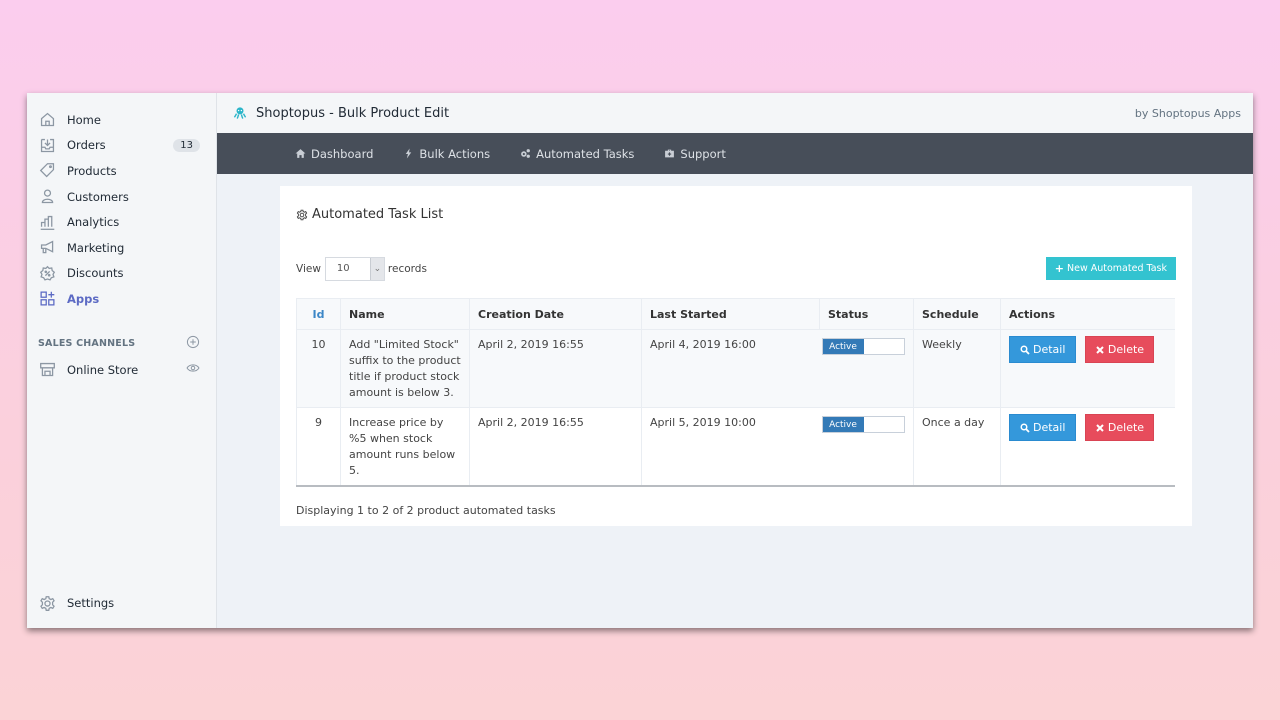  I want to click on menu-label: Automated Tasks, so click(585, 153).